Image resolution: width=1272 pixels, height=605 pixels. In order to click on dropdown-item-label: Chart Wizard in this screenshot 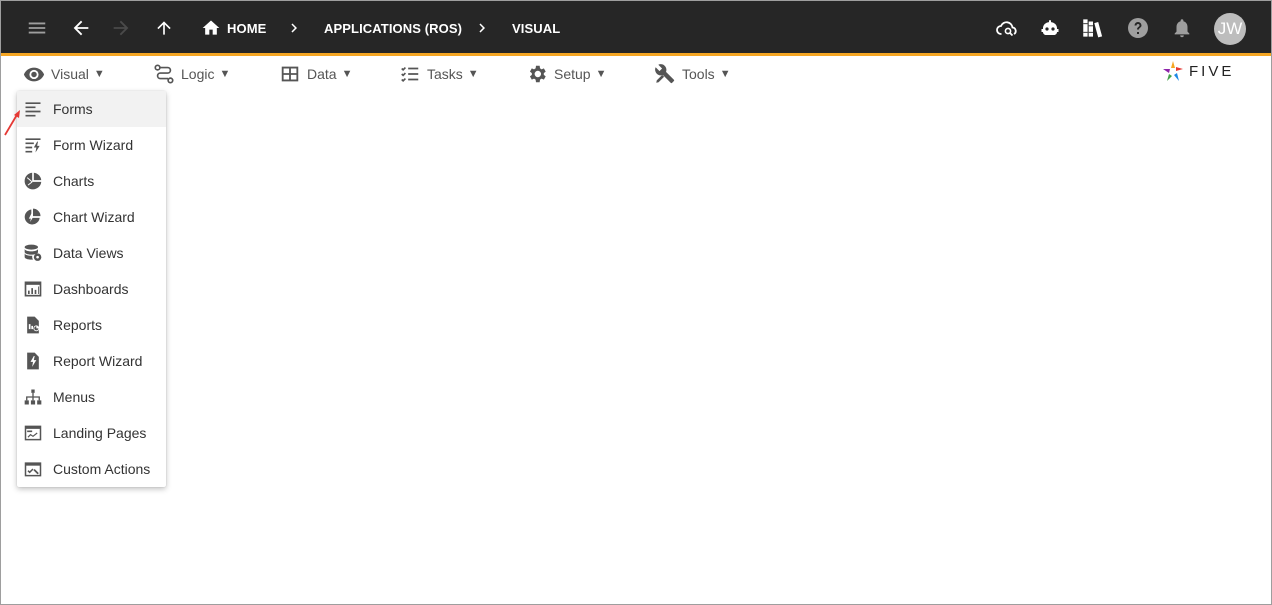, I will do `click(94, 217)`.